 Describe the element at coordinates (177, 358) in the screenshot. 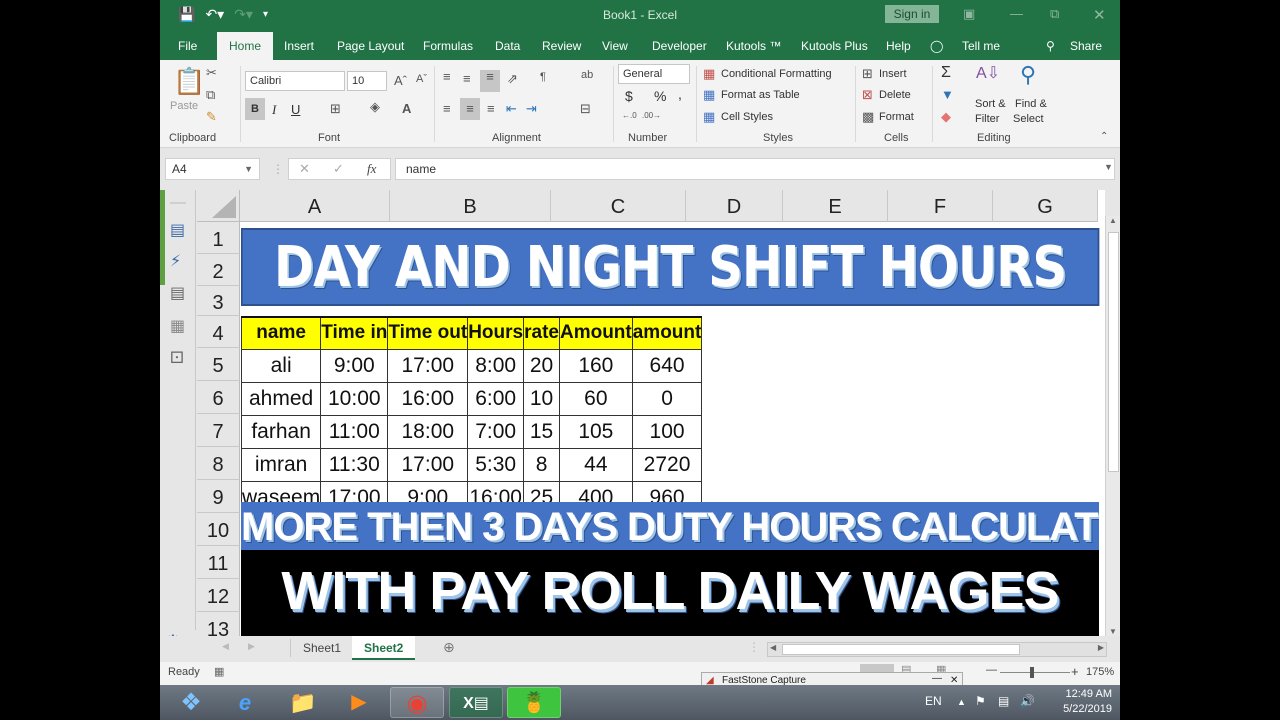

I see `find-replace-icon: ⚀` at that location.